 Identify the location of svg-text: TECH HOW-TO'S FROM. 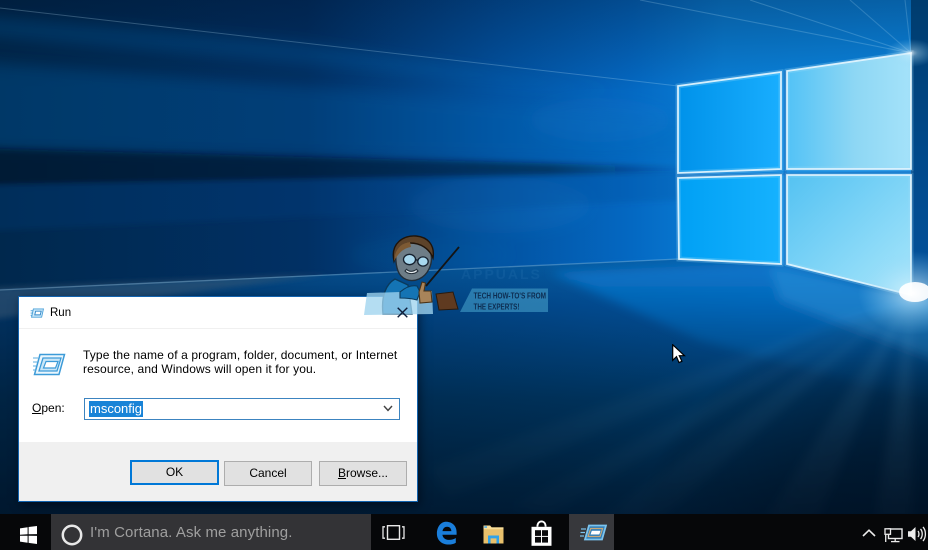
(510, 296).